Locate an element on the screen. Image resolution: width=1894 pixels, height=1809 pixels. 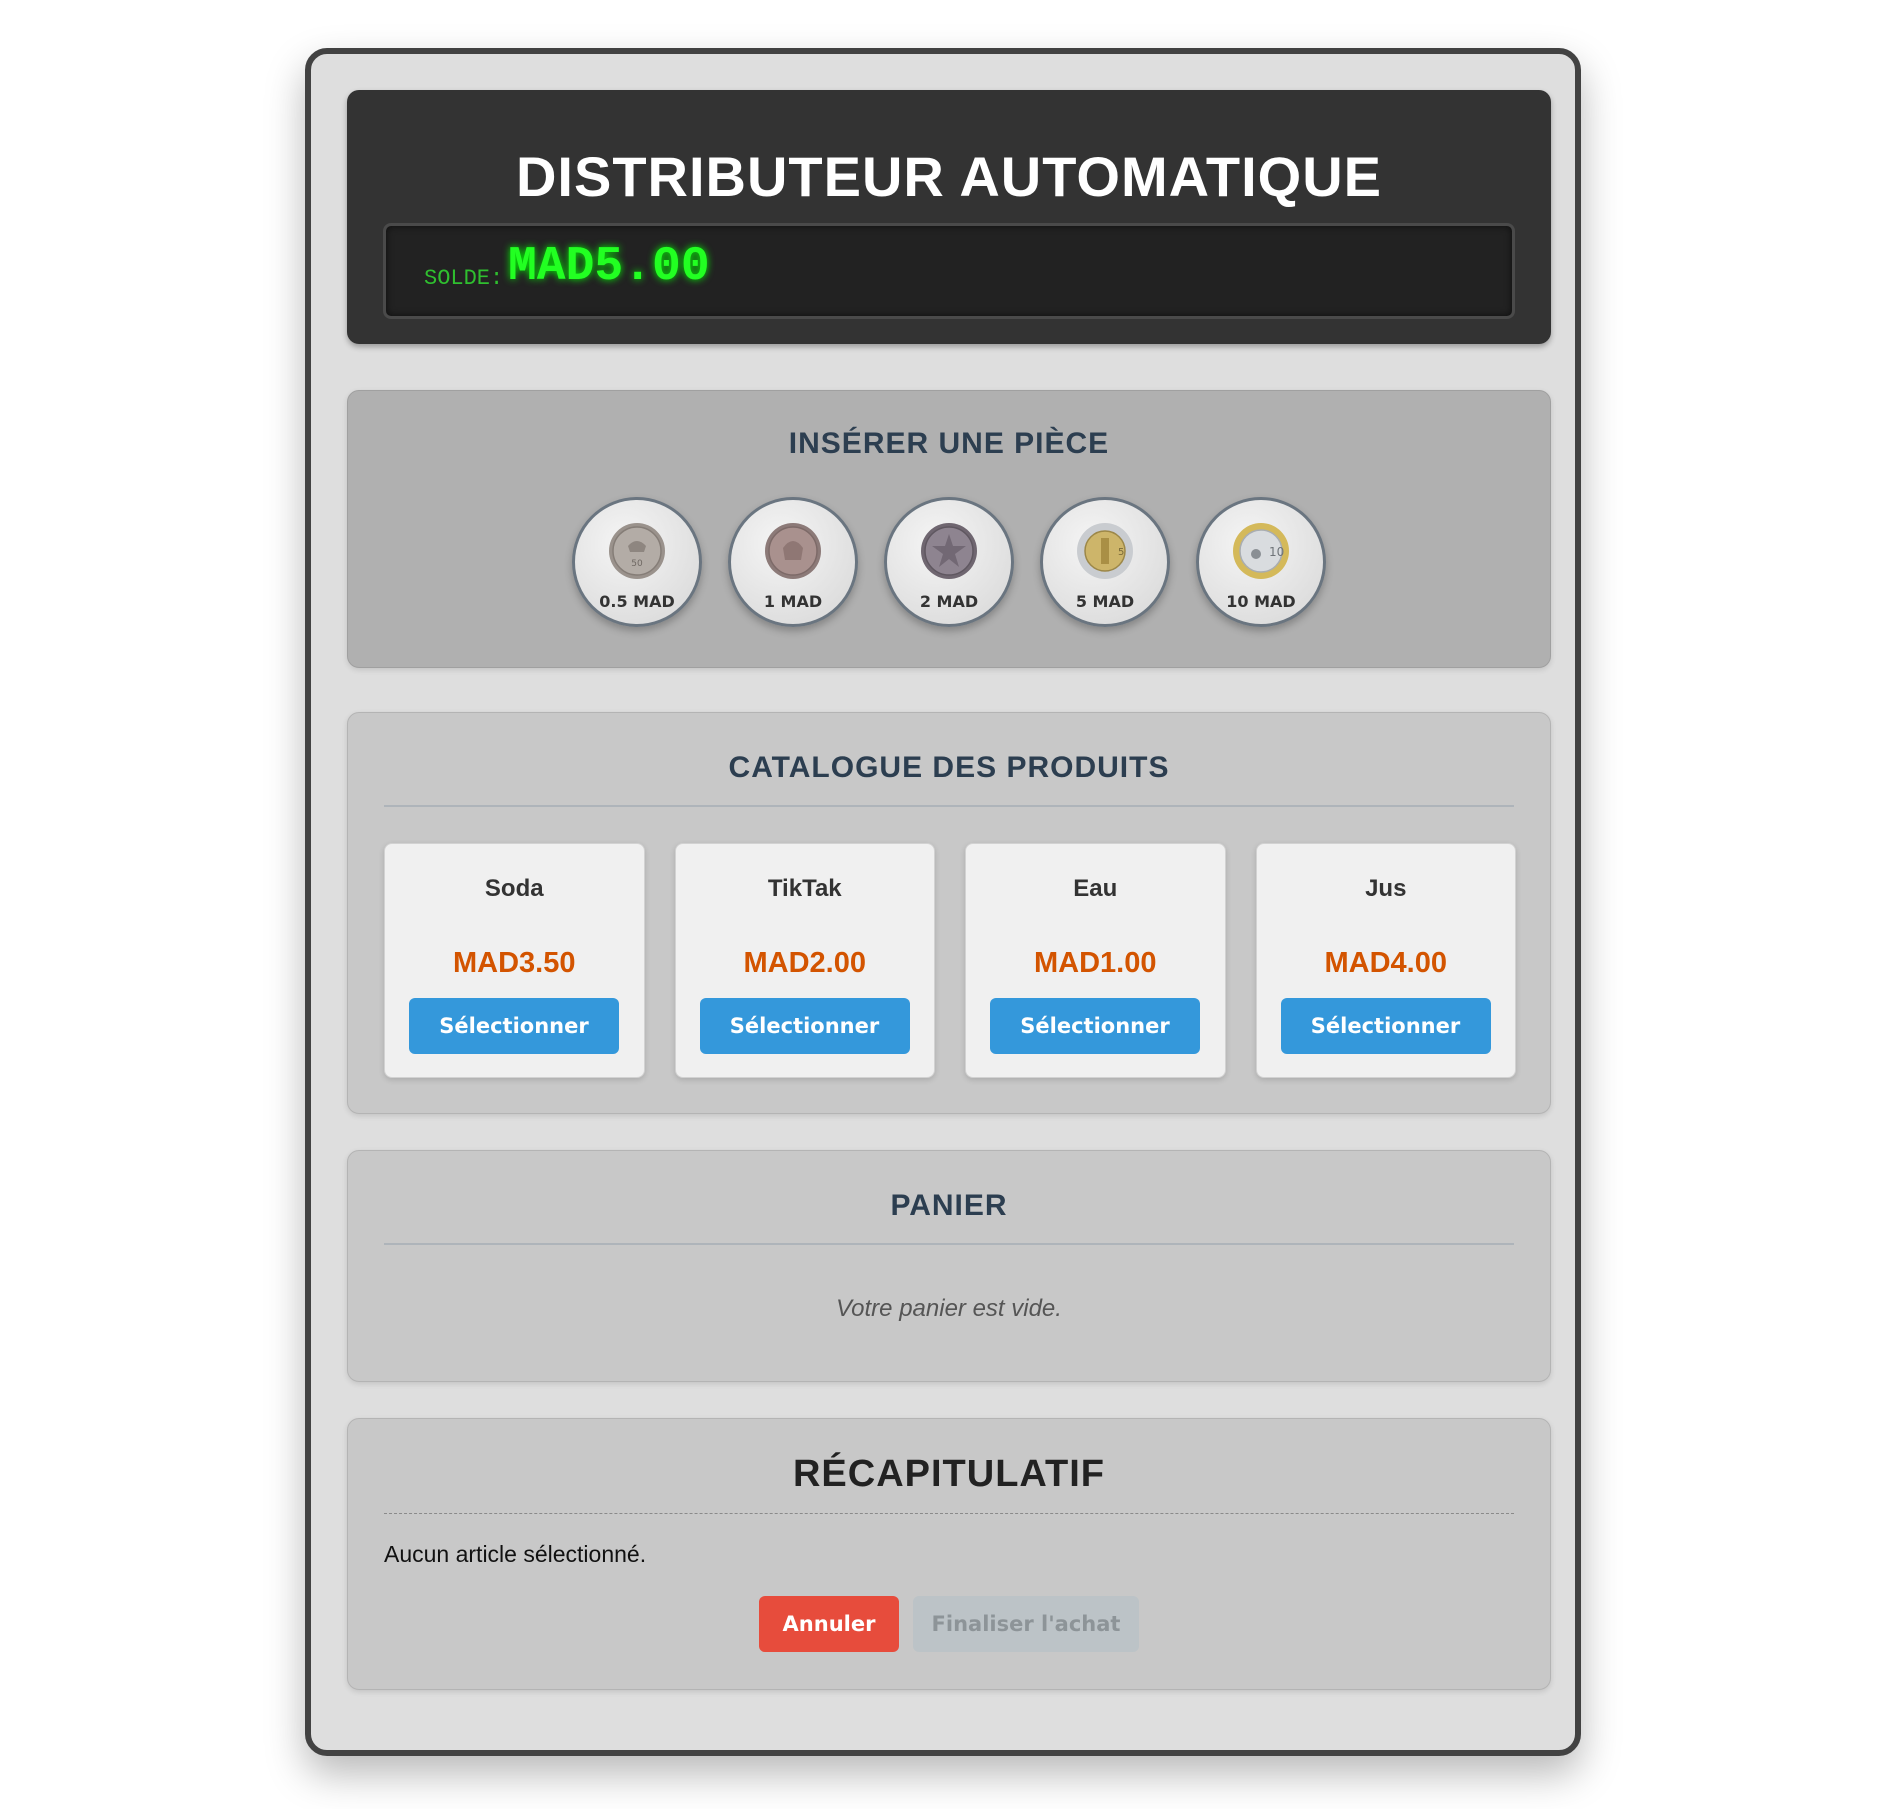
product-name: Jus is located at coordinates (1386, 888).